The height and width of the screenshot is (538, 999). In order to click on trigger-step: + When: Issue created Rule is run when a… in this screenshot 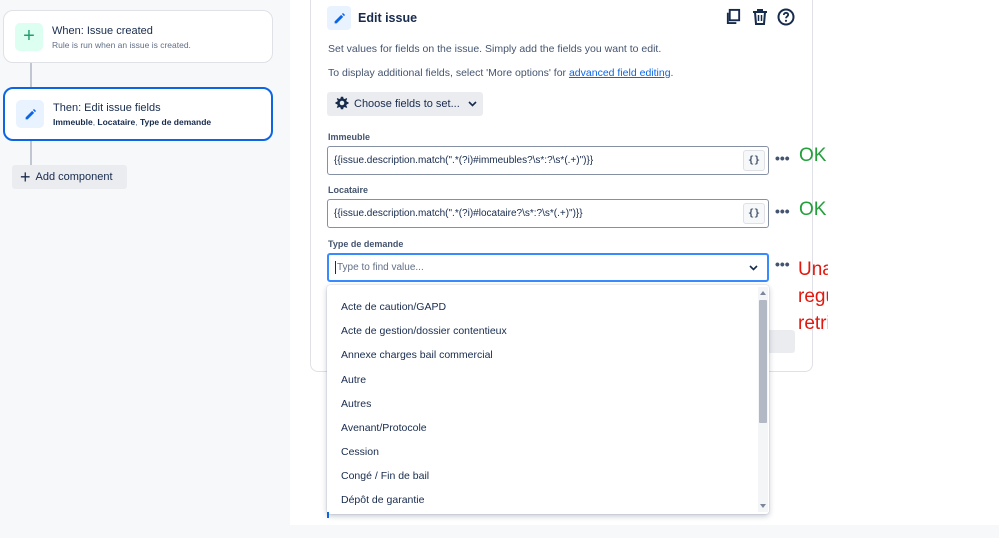, I will do `click(138, 36)`.